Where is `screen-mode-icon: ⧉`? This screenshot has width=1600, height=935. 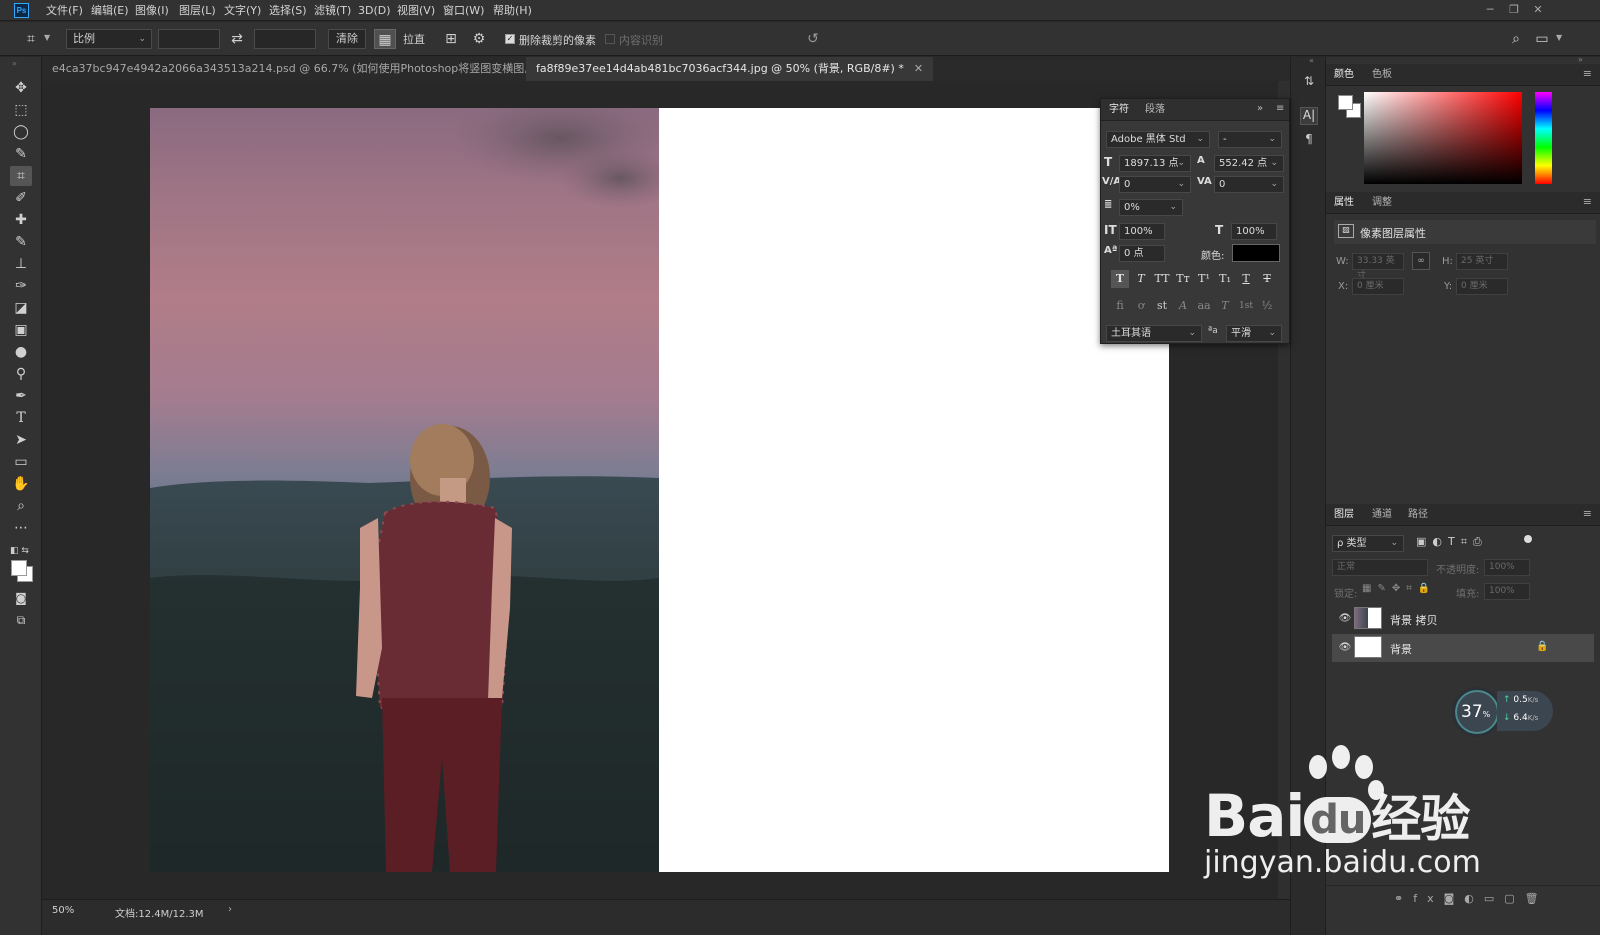 screen-mode-icon: ⧉ is located at coordinates (21, 620).